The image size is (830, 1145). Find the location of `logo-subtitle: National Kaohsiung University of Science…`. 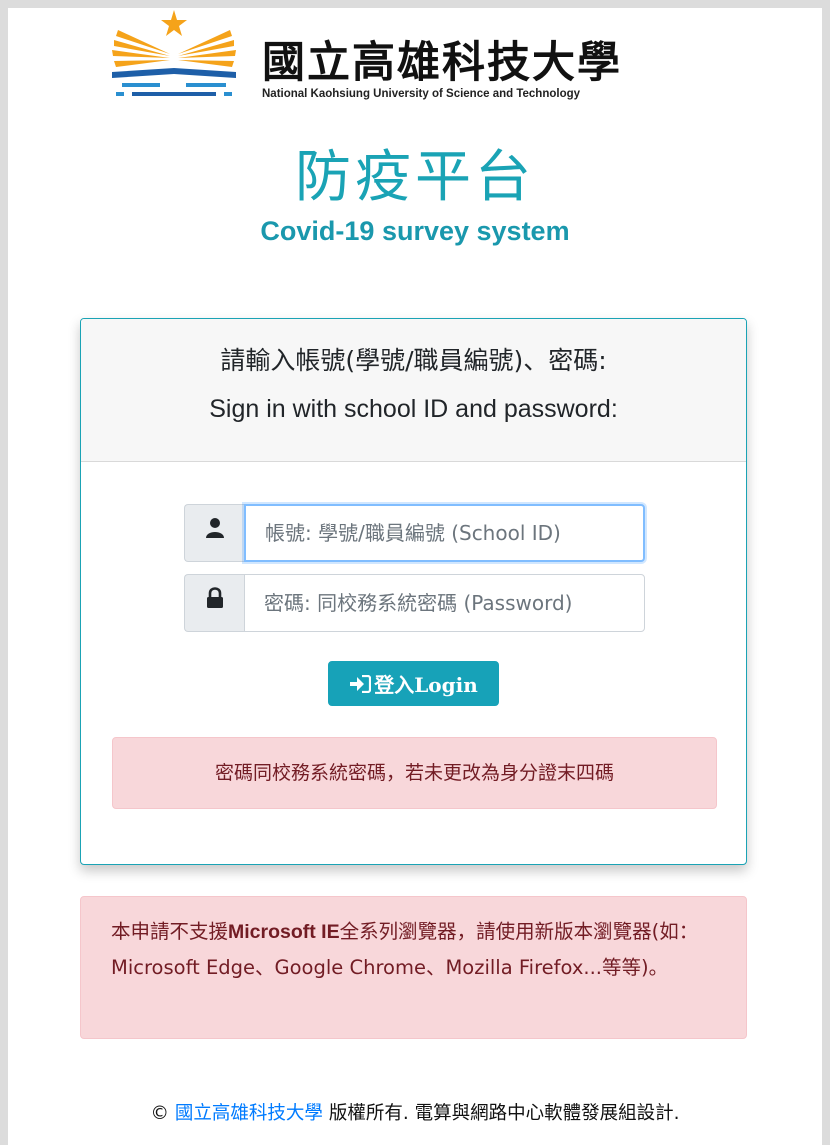

logo-subtitle: National Kaohsiung University of Science… is located at coordinates (421, 94).